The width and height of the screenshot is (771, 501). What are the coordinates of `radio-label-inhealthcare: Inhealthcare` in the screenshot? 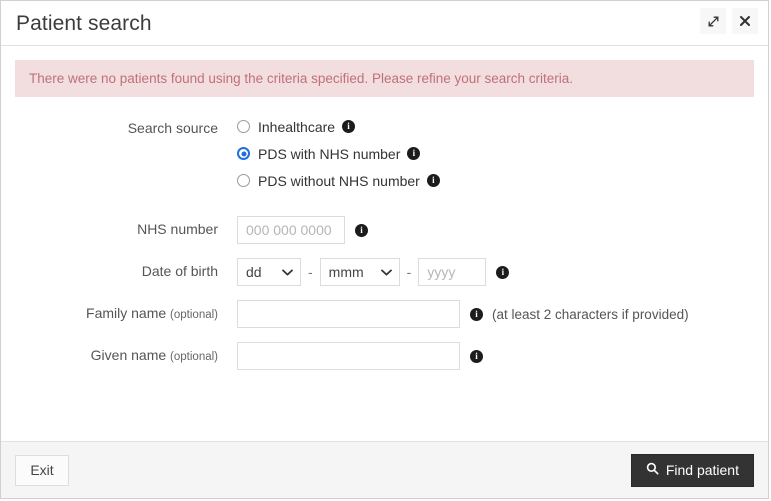 It's located at (296, 127).